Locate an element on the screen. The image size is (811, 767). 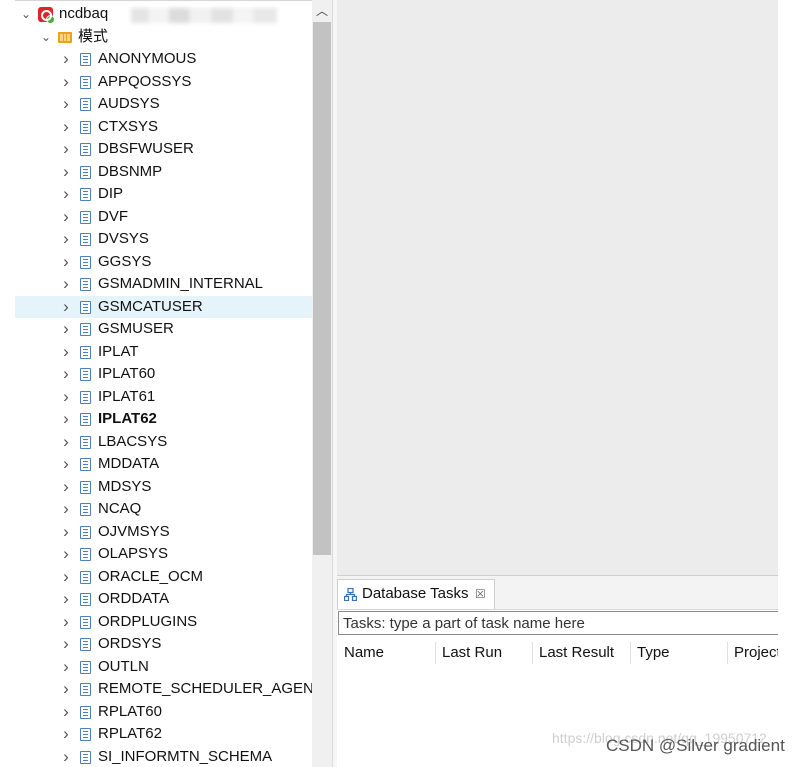
tree-node-schema: › ORACLE_OCM is located at coordinates (163, 577).